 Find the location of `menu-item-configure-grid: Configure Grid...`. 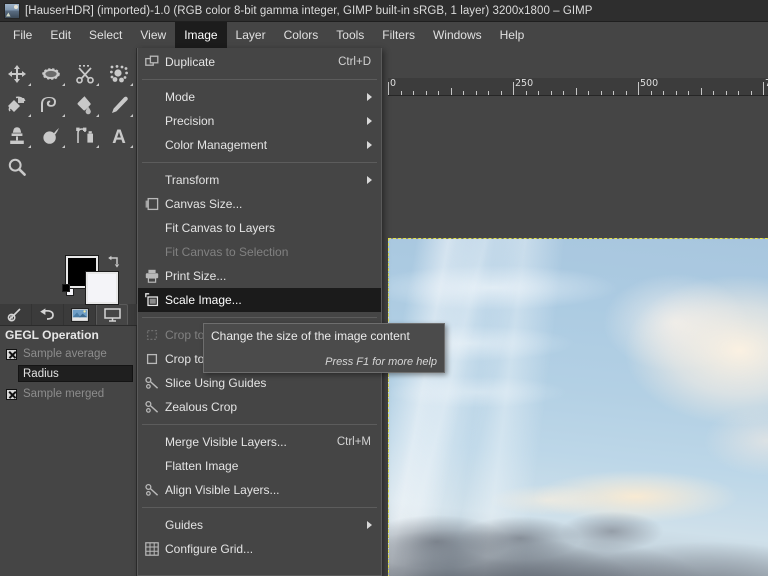

menu-item-configure-grid: Configure Grid... is located at coordinates (259, 549).